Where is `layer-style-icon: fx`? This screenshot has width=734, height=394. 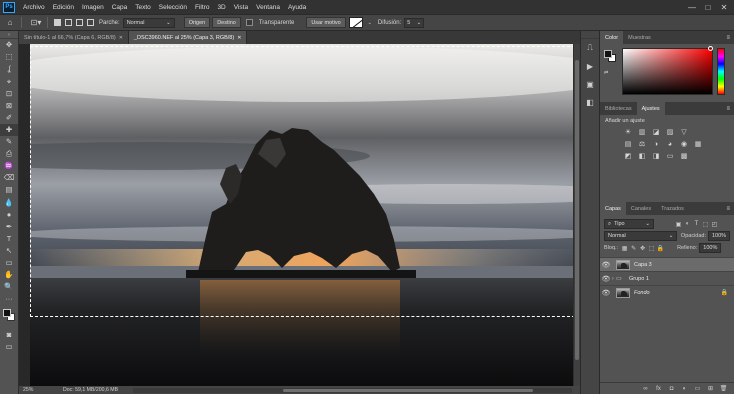 layer-style-icon: fx is located at coordinates (658, 389).